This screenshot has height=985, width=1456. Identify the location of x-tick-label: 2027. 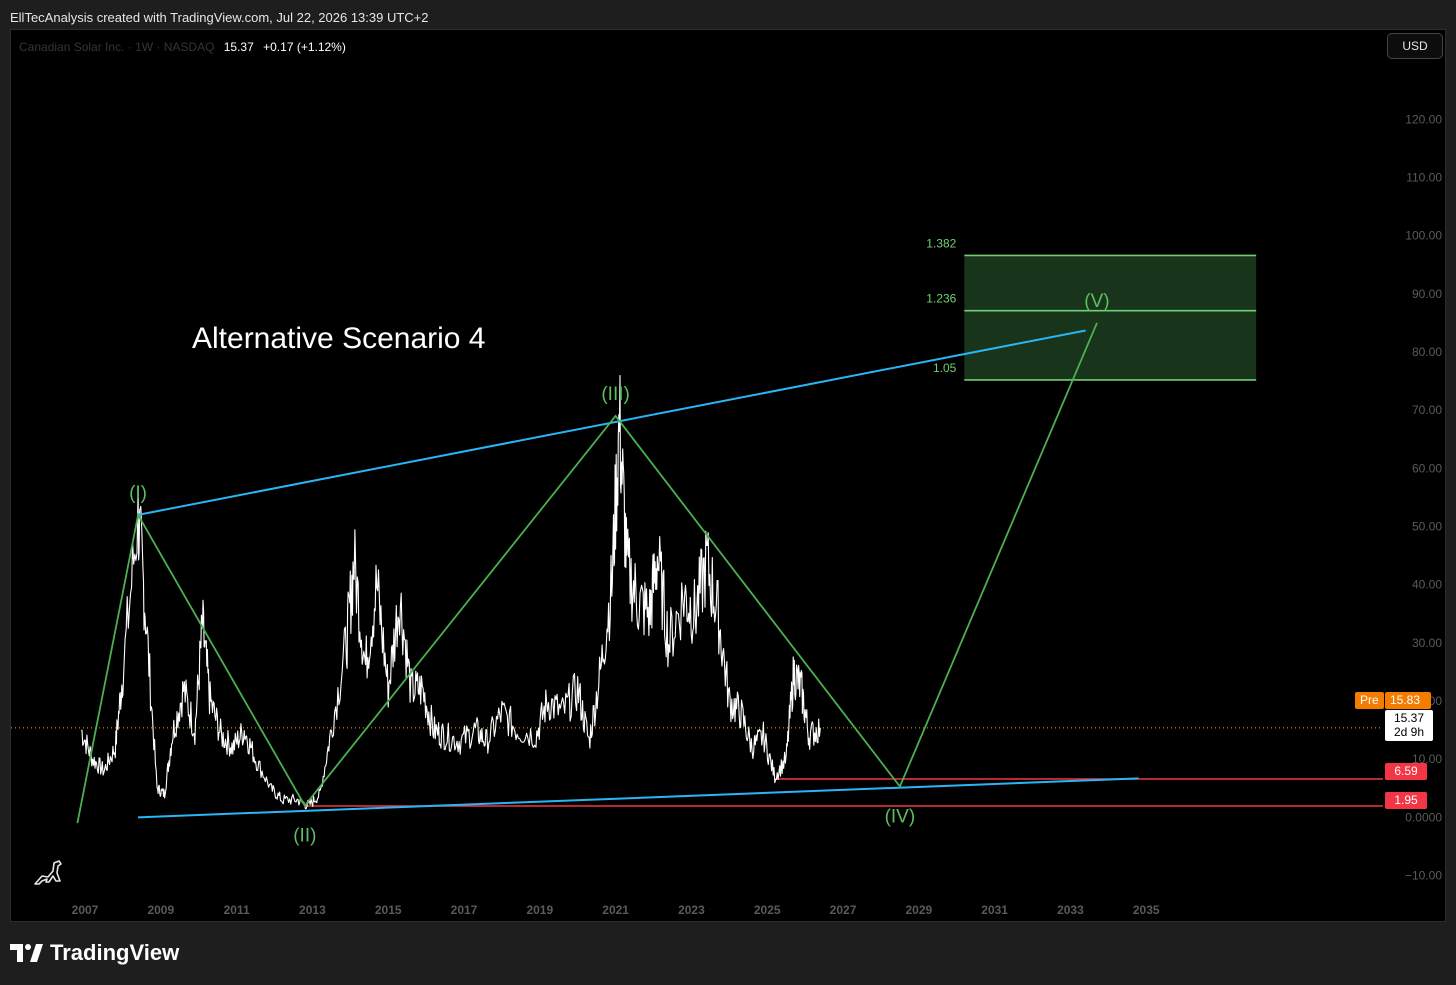
(843, 910).